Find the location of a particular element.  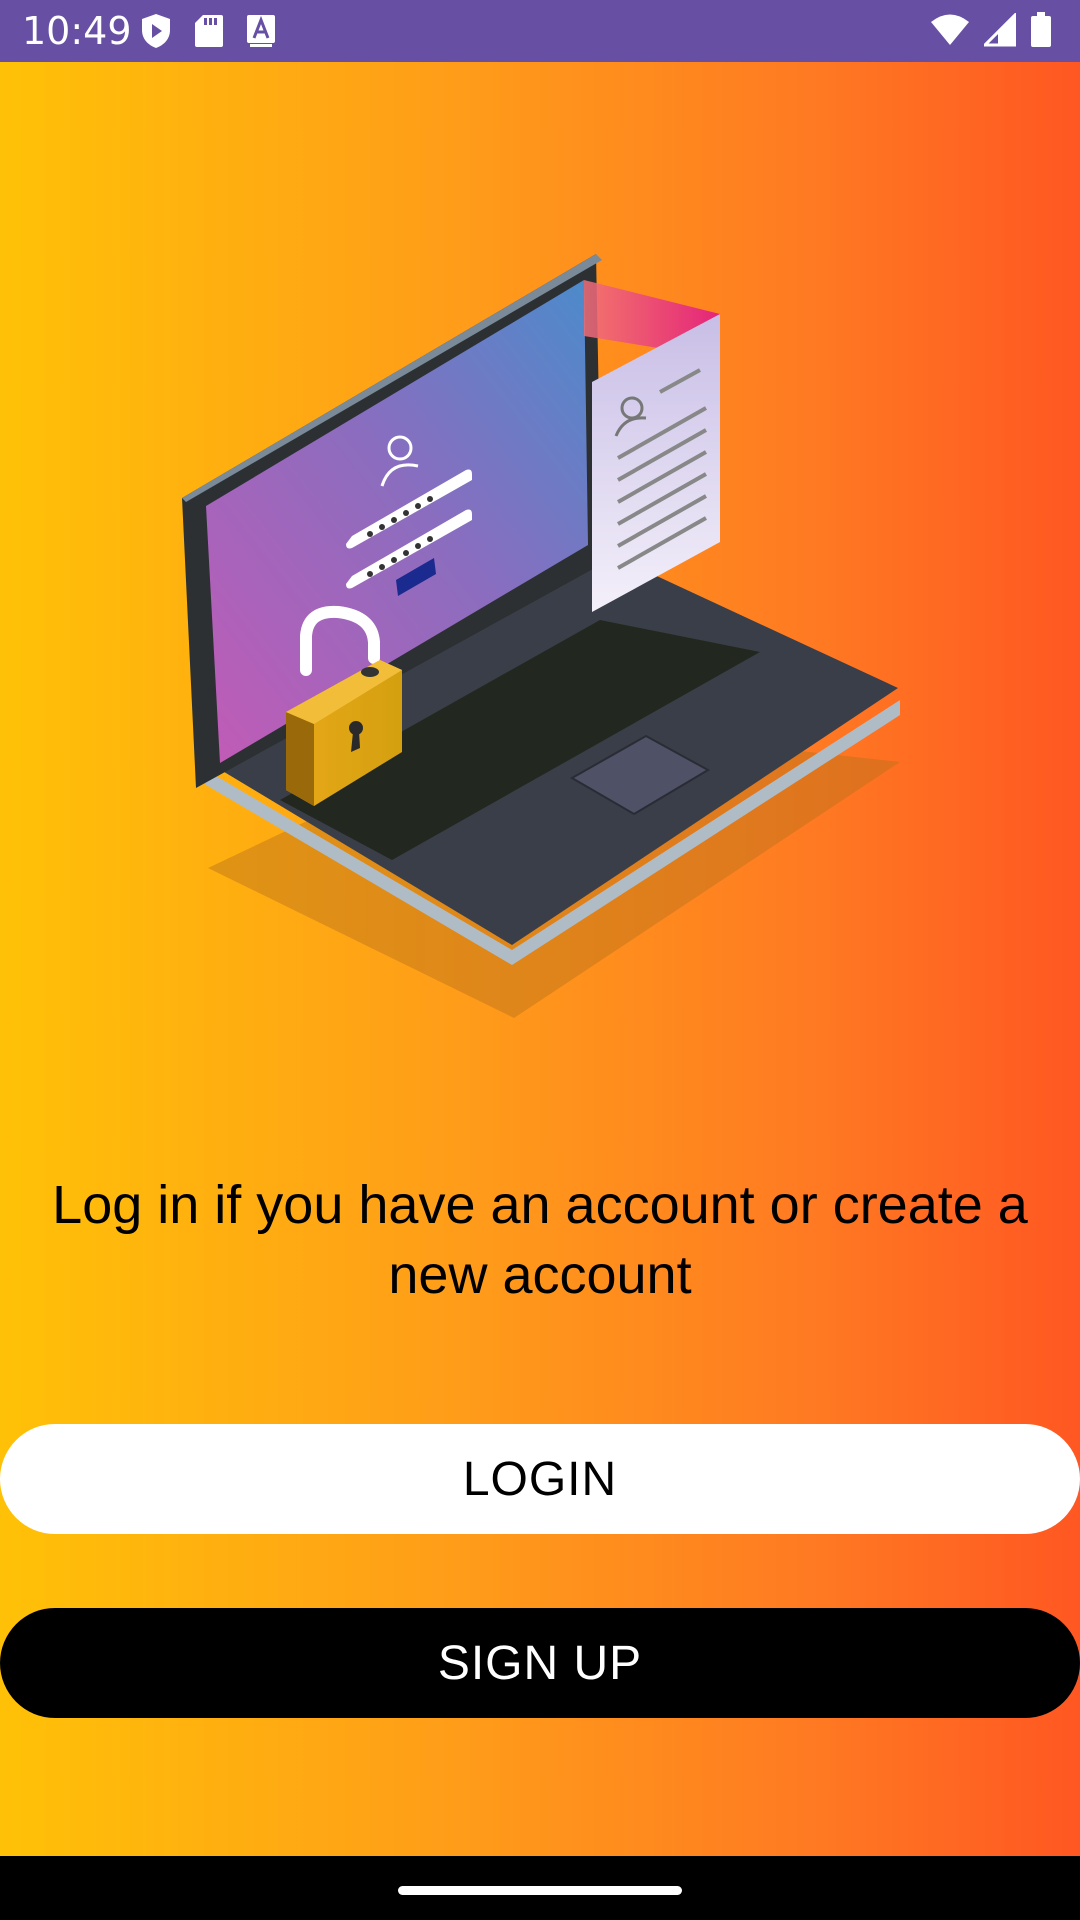

status-right-icons is located at coordinates (991, 30).